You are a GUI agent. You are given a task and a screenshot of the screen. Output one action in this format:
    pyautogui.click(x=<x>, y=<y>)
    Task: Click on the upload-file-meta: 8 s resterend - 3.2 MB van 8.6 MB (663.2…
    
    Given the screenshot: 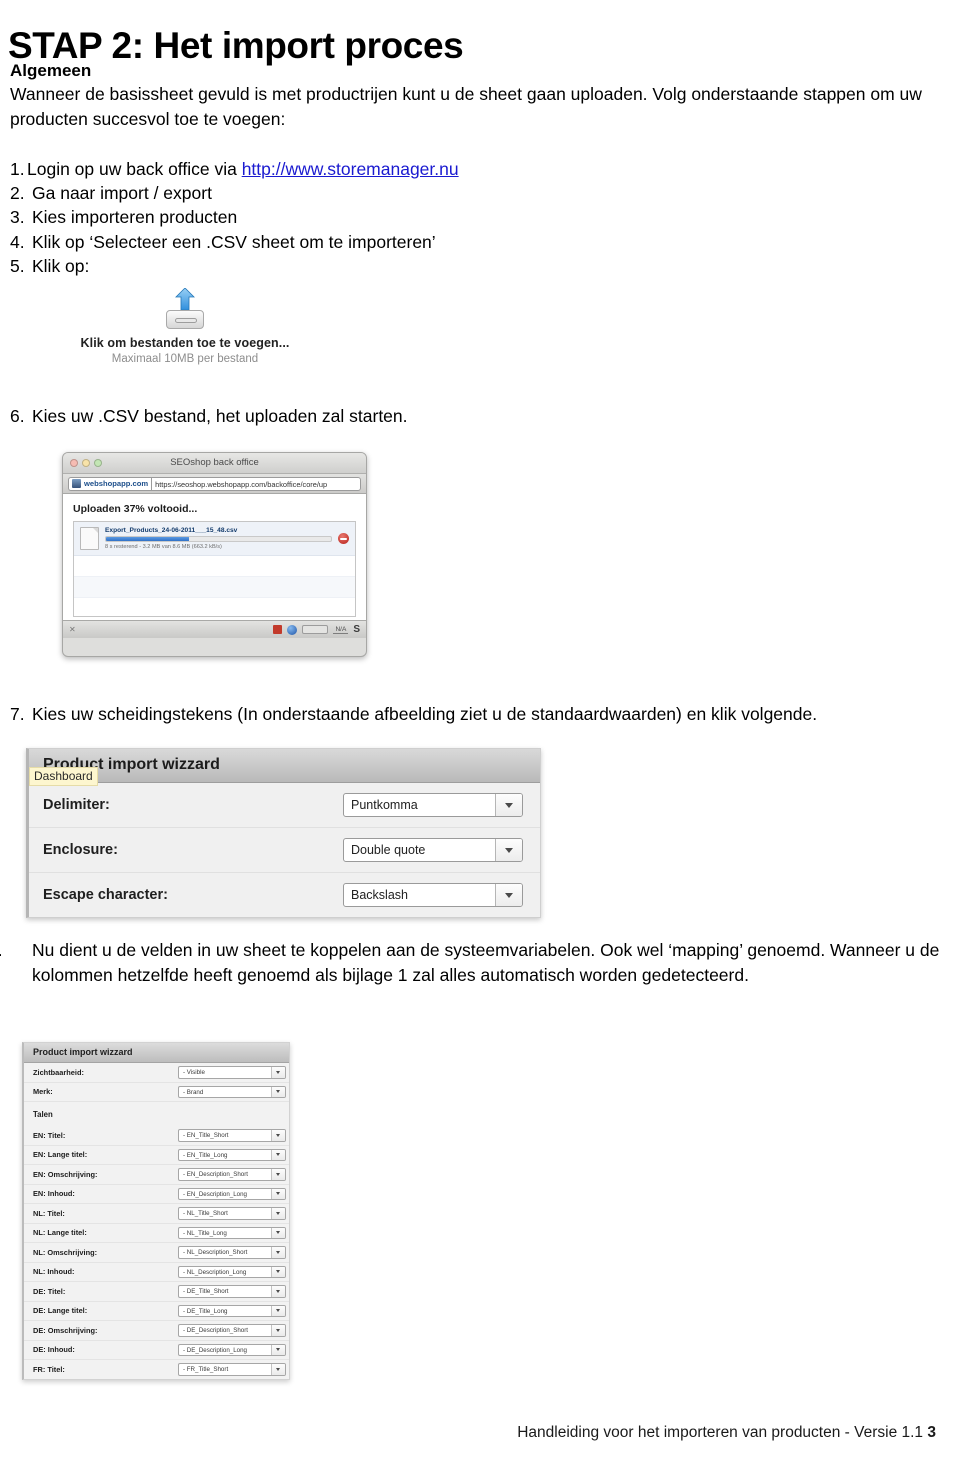 What is the action you would take?
    pyautogui.click(x=163, y=547)
    